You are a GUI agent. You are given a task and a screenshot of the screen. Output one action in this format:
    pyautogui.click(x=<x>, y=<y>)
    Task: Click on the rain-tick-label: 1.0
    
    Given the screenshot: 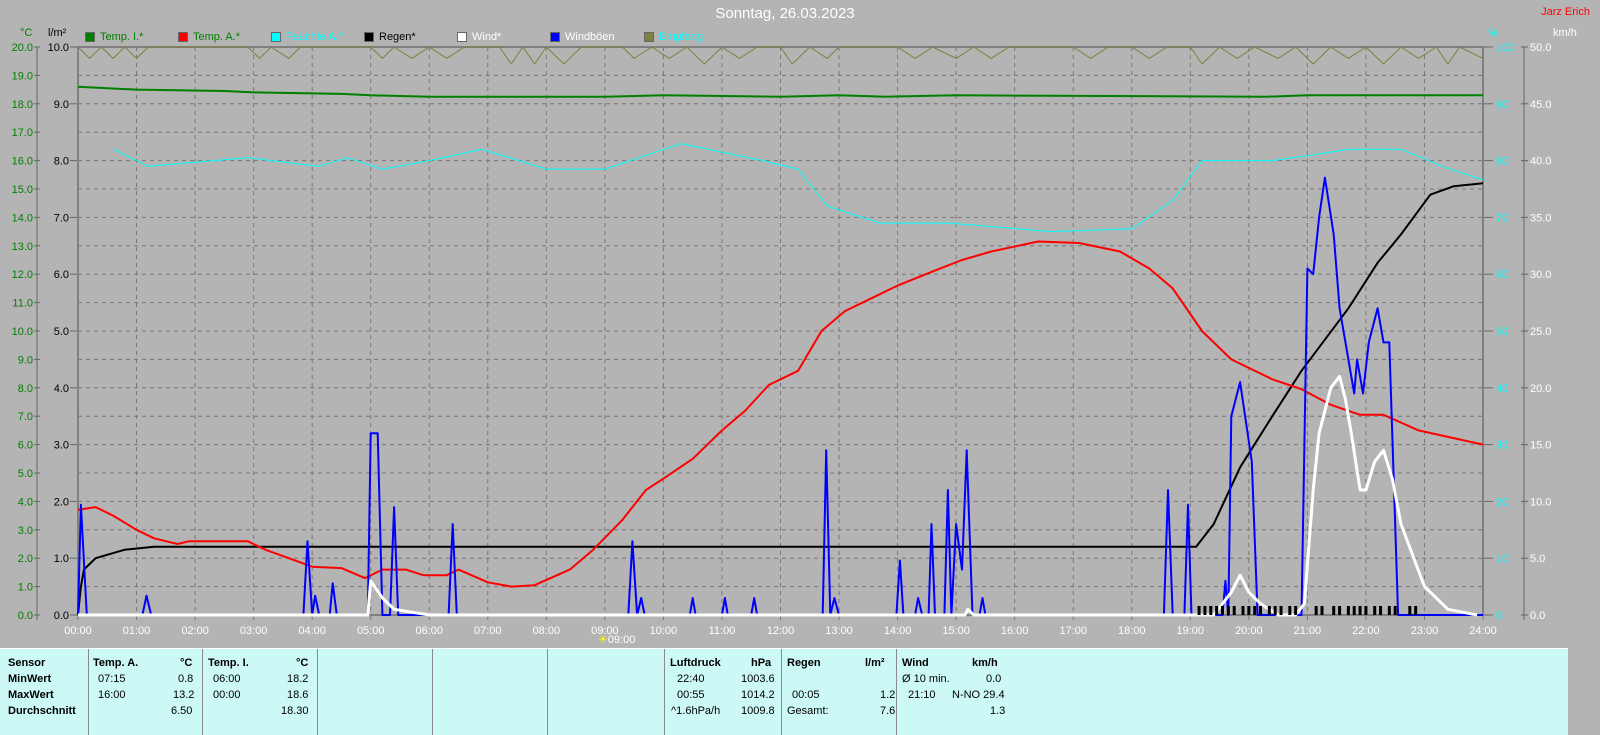 What is the action you would take?
    pyautogui.click(x=61, y=559)
    